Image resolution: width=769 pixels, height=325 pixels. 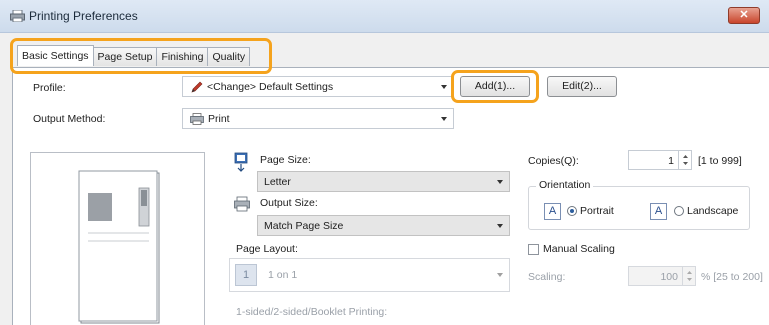 What do you see at coordinates (720, 161) in the screenshot?
I see `copies-range: [1 to 999]` at bounding box center [720, 161].